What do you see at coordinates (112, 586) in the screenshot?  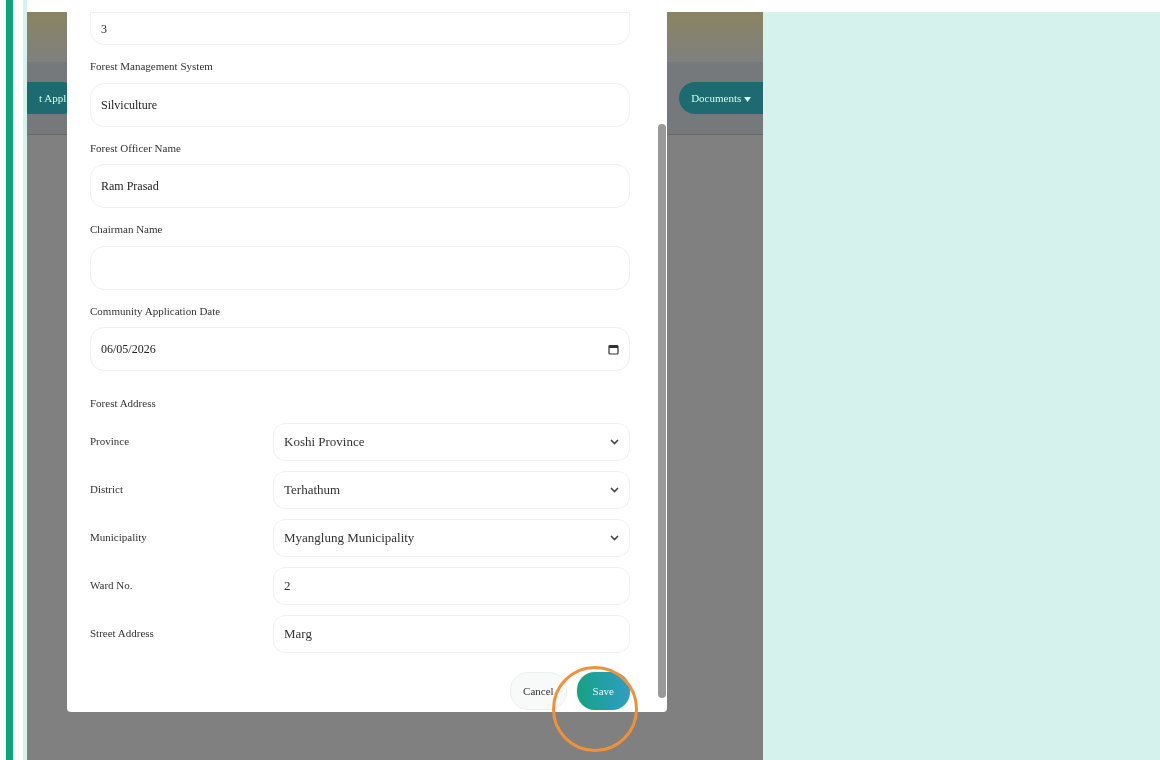 I see `field-label: Ward No.` at bounding box center [112, 586].